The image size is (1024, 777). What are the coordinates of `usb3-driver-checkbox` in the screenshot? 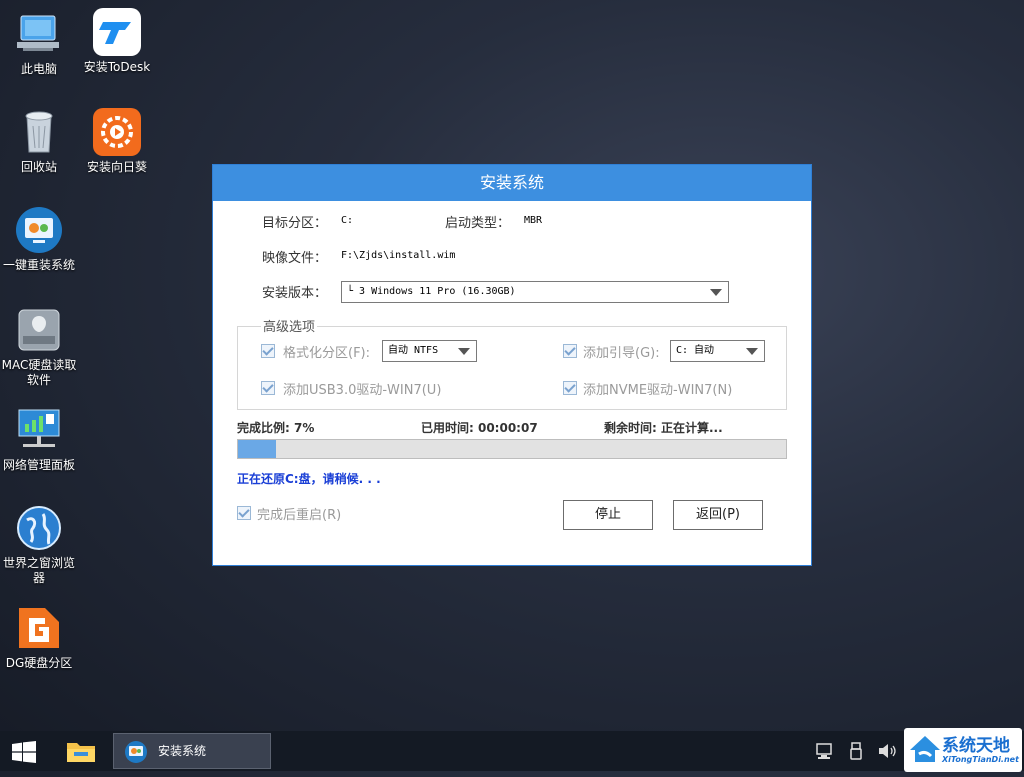 It's located at (268, 388).